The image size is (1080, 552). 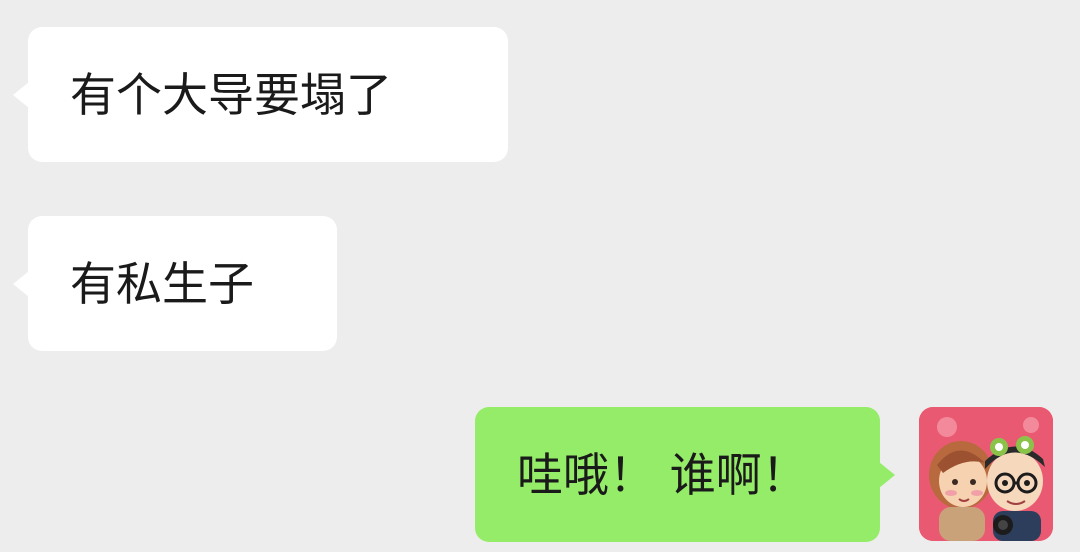 I want to click on incoming-message-bubble: 有个大导要塌了, so click(x=260, y=94).